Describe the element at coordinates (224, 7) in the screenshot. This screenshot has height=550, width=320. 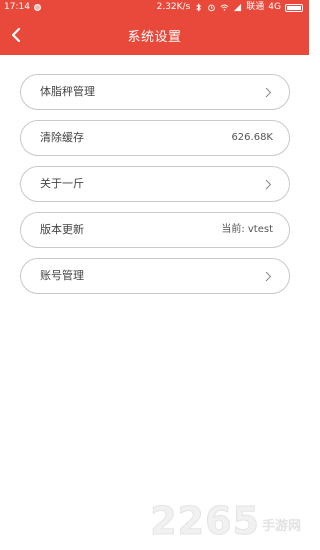
I see `wifi-icon` at that location.